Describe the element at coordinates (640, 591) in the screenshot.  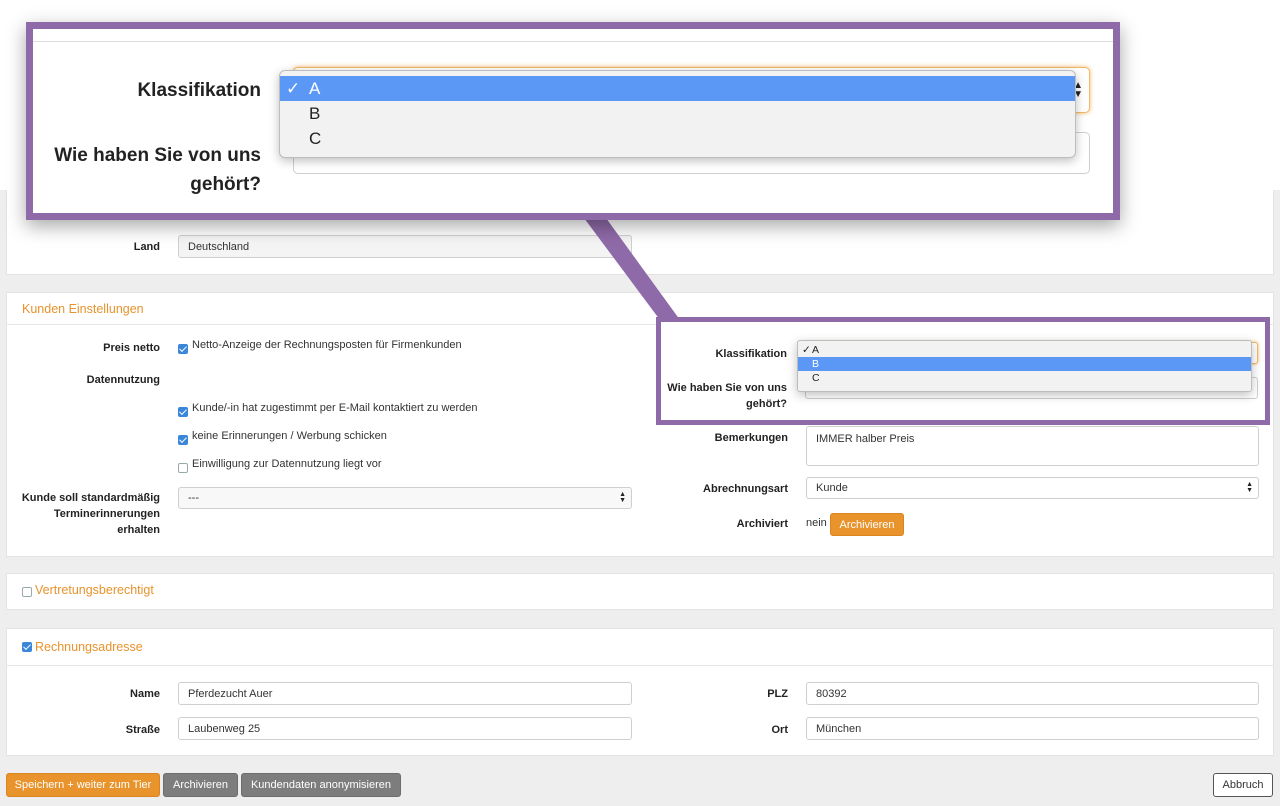
I see `vertretung-panel: Vertretungsberechtigt` at that location.